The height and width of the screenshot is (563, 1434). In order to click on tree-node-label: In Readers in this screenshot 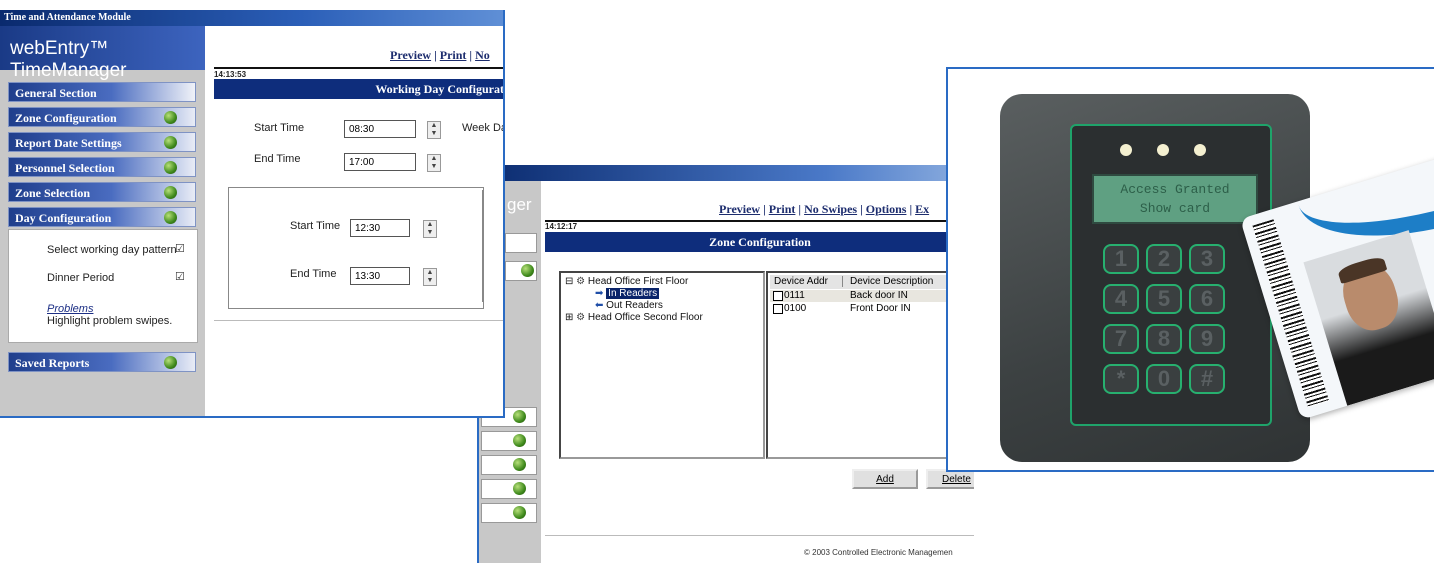, I will do `click(633, 293)`.